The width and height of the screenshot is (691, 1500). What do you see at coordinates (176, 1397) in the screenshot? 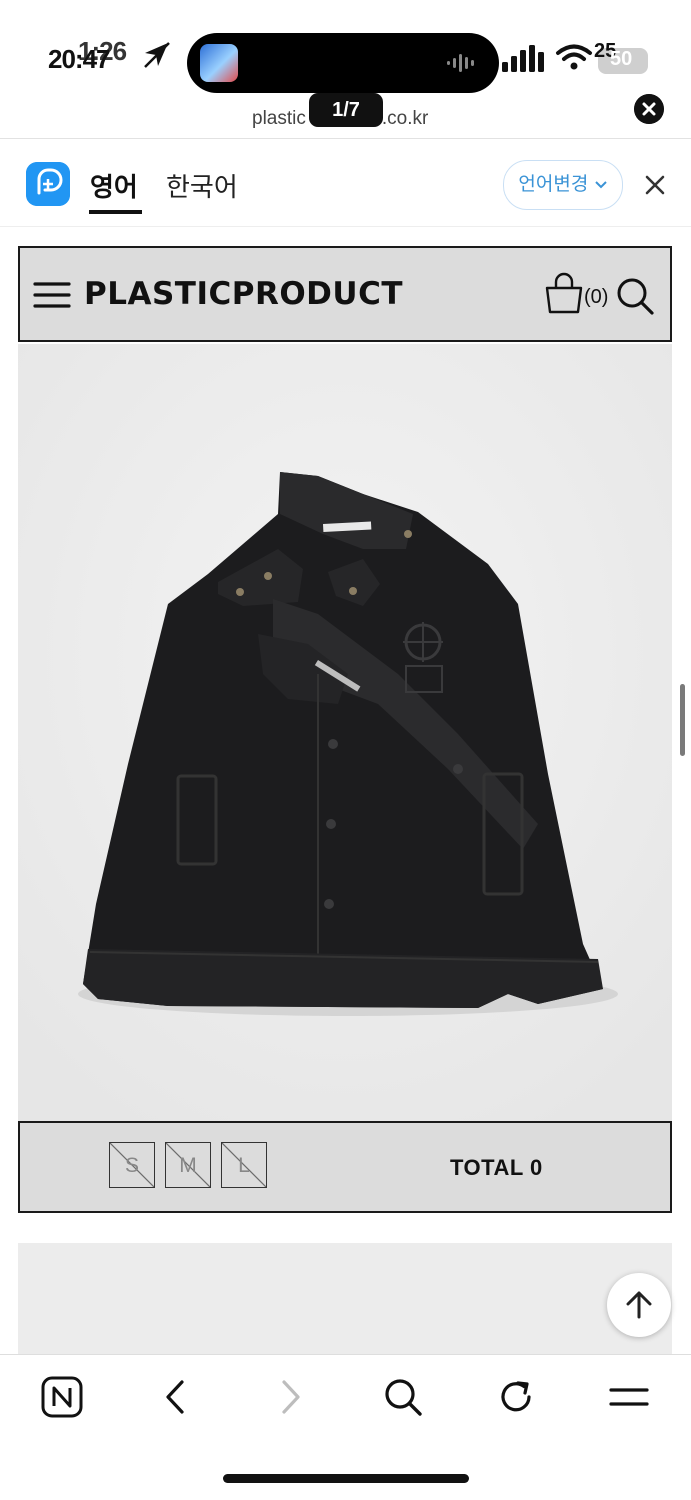
I see `back-icon` at bounding box center [176, 1397].